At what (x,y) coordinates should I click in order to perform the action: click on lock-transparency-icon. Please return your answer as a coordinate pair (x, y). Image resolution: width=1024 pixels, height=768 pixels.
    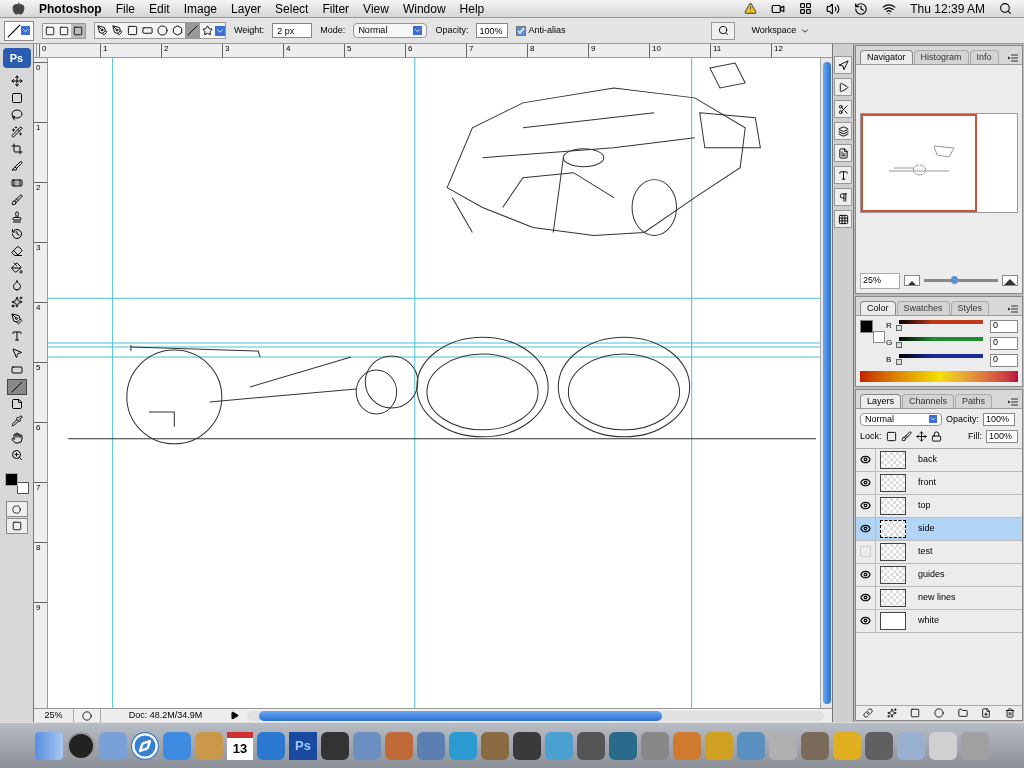
    Looking at the image, I should click on (891, 437).